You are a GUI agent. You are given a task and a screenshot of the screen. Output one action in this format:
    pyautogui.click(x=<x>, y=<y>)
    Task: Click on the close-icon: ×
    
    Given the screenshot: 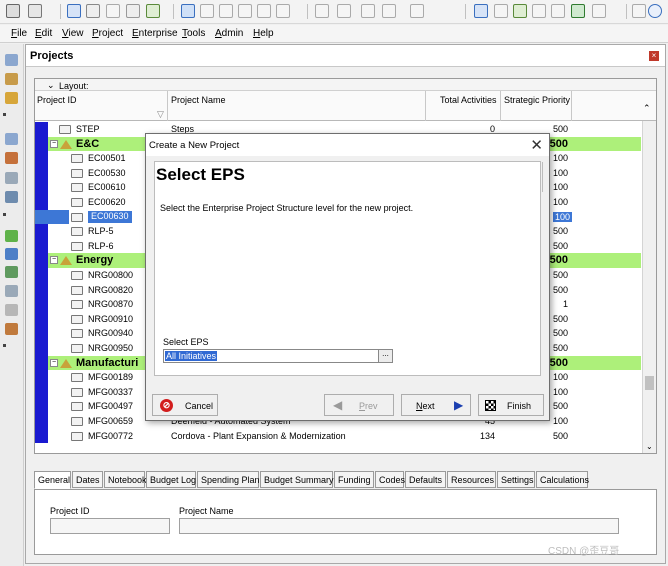 What is the action you would take?
    pyautogui.click(x=654, y=56)
    